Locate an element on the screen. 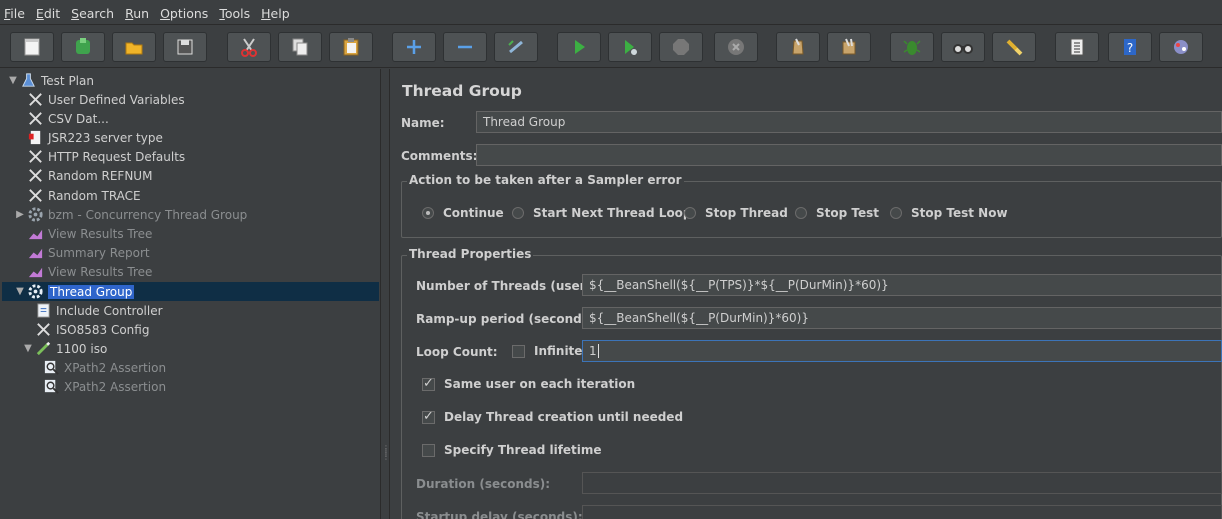 This screenshot has width=1222, height=519. toggle-button is located at coordinates (516, 47).